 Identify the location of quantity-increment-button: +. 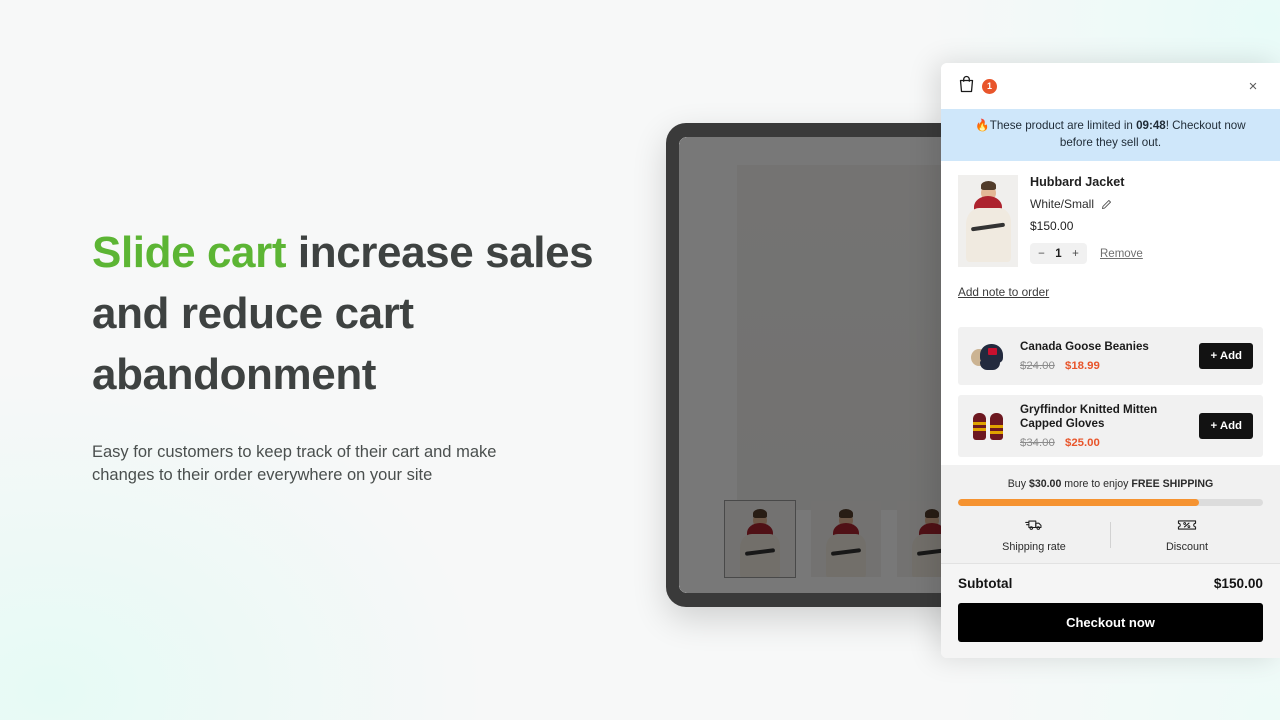
(1075, 254).